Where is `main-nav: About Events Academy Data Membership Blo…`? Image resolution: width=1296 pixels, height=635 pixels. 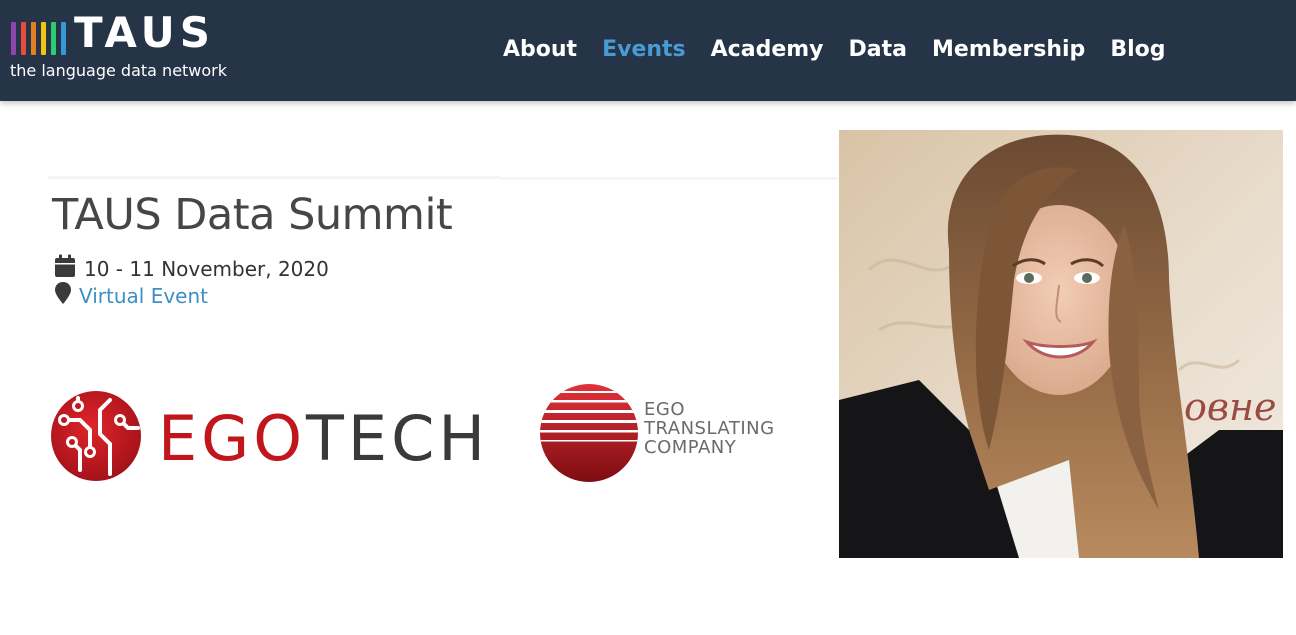
main-nav: About Events Academy Data Membership Blo… is located at coordinates (846, 50).